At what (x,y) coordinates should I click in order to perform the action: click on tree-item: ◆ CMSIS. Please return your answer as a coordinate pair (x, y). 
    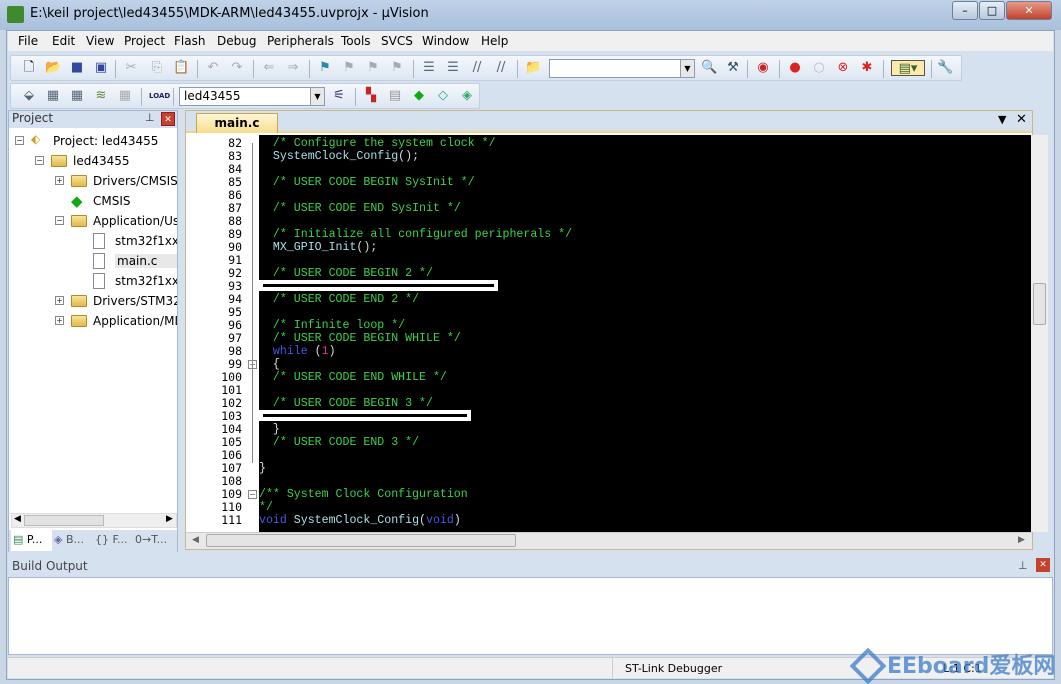
    Looking at the image, I should click on (93, 201).